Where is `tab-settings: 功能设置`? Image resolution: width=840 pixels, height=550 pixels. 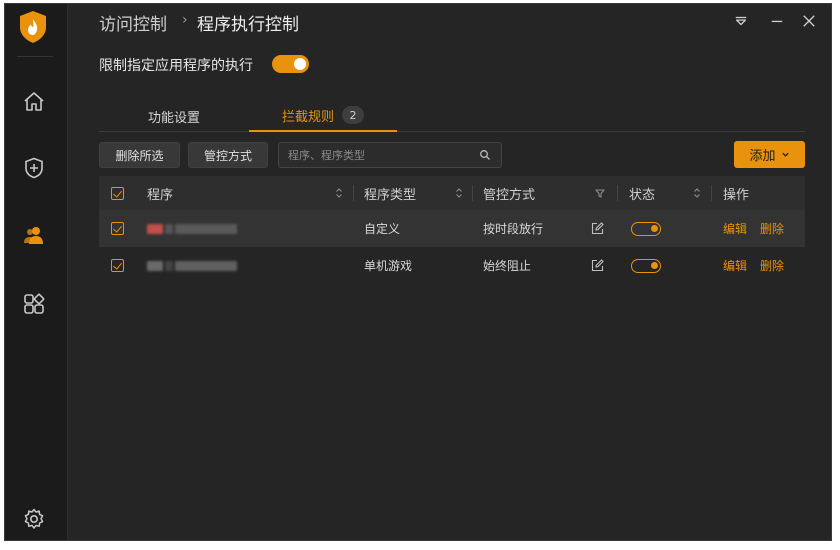 tab-settings: 功能设置 is located at coordinates (174, 116).